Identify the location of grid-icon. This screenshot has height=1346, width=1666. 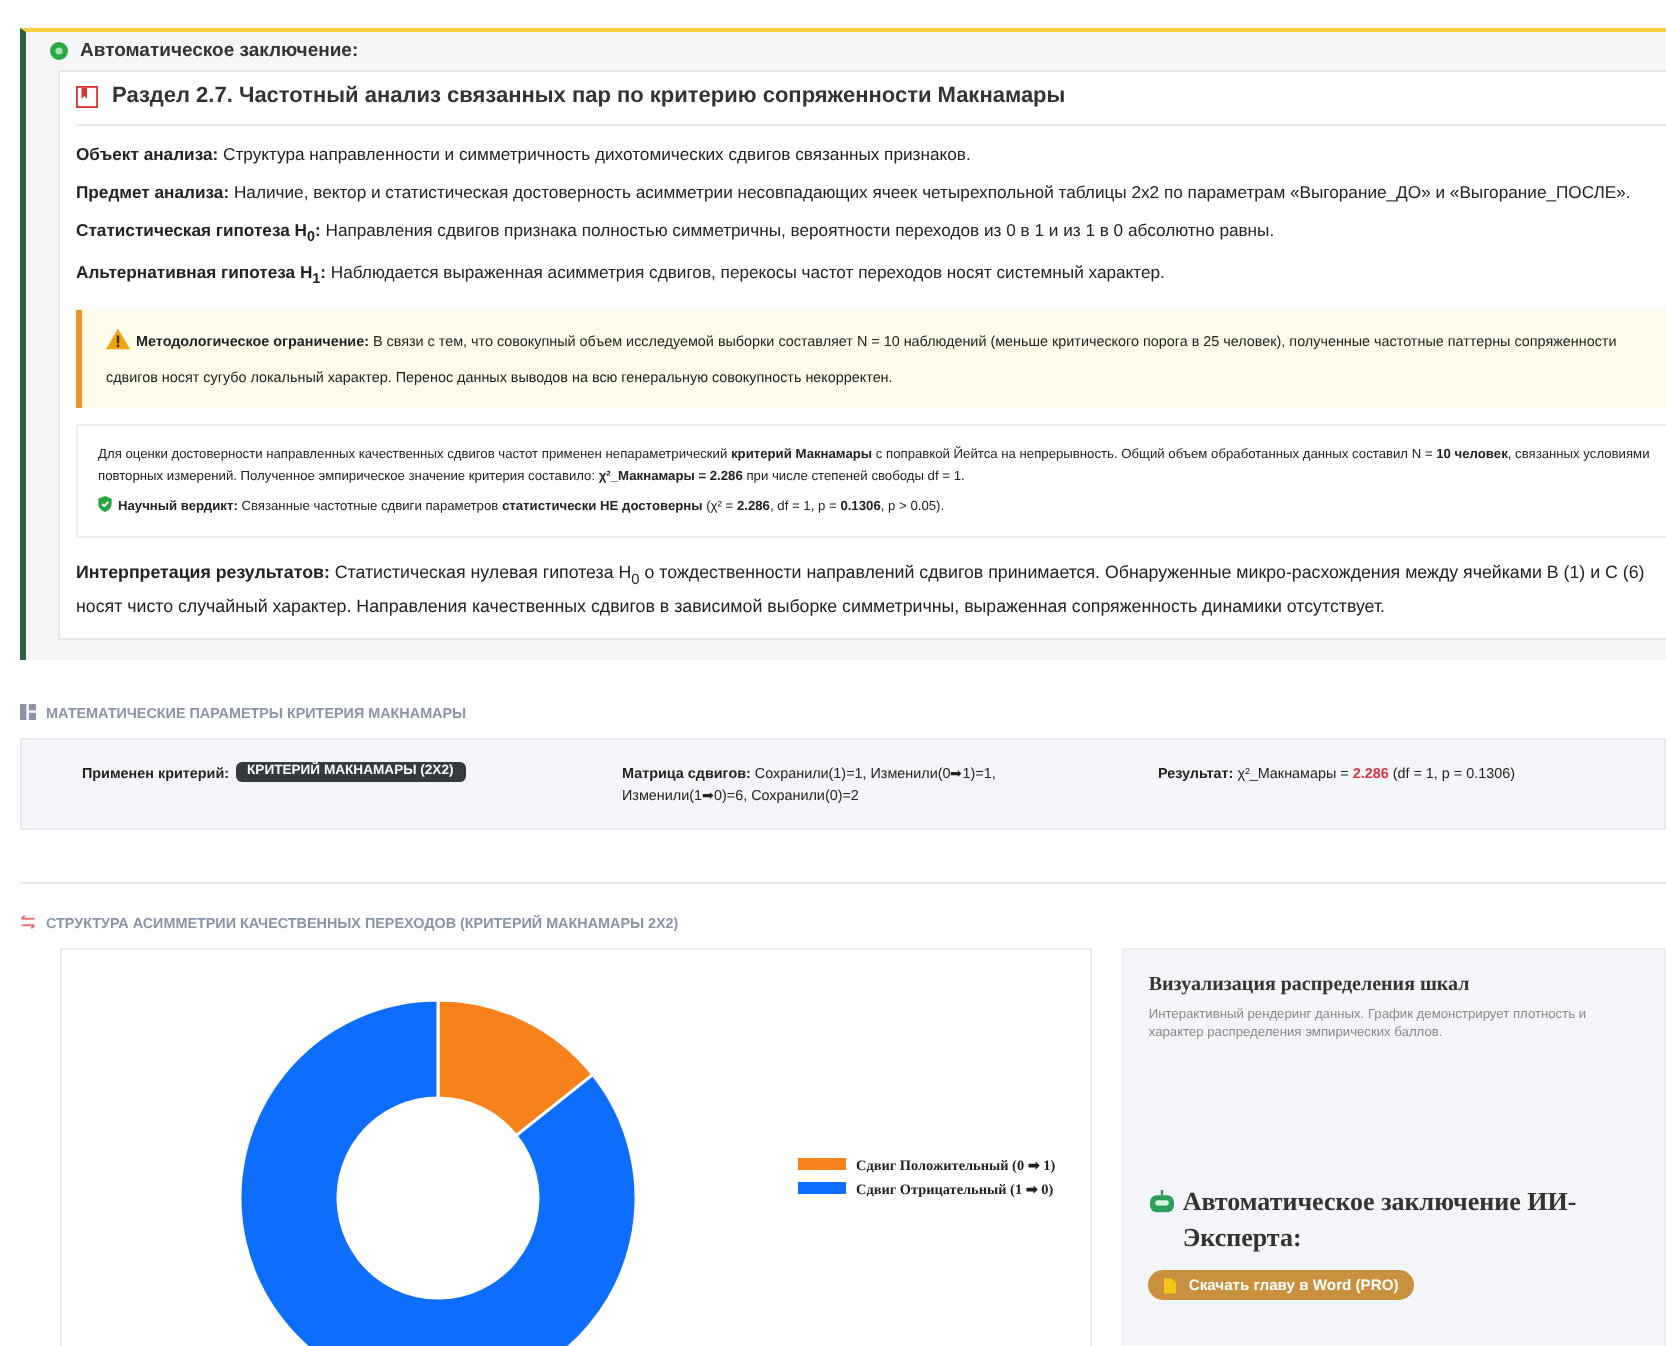
(28, 712).